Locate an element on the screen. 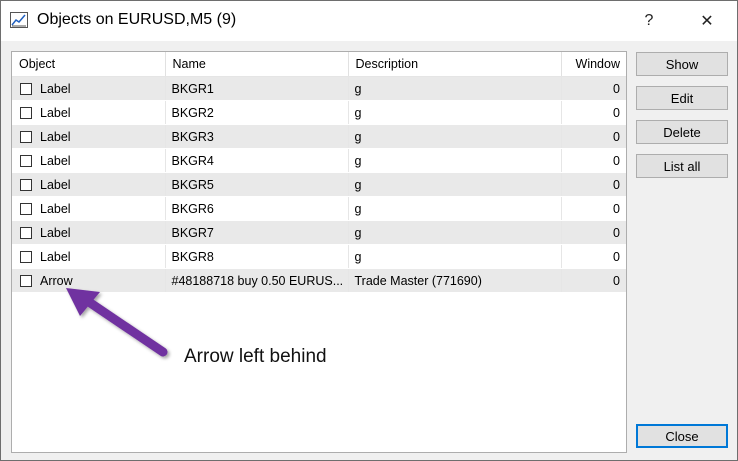 The width and height of the screenshot is (738, 461). table-row: Label BKGR6 g 0 is located at coordinates (319, 208).